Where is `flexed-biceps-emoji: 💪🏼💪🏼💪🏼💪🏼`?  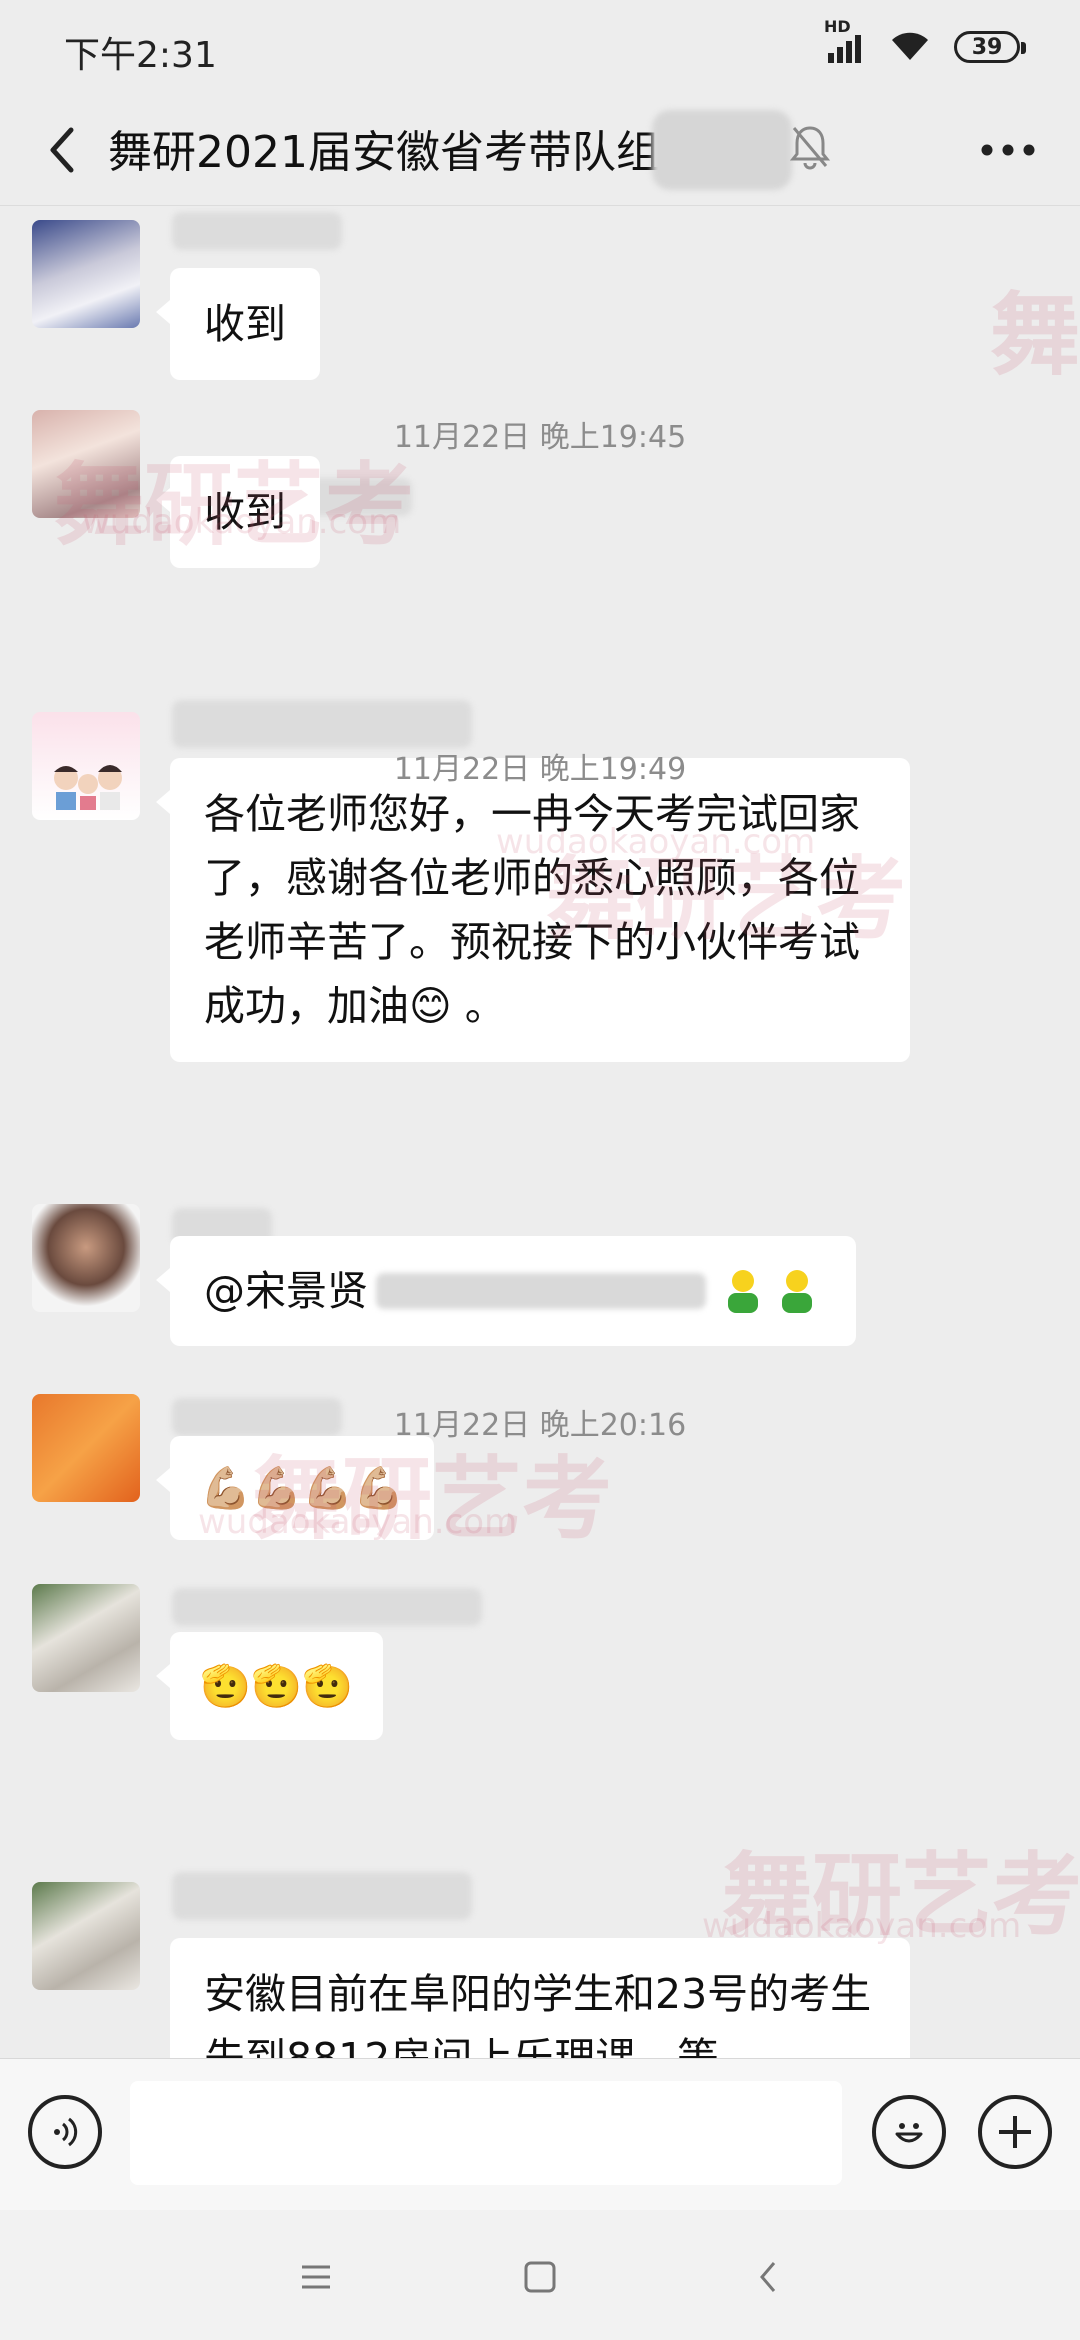 flexed-biceps-emoji: 💪🏼💪🏼💪🏼💪🏼 is located at coordinates (302, 1488).